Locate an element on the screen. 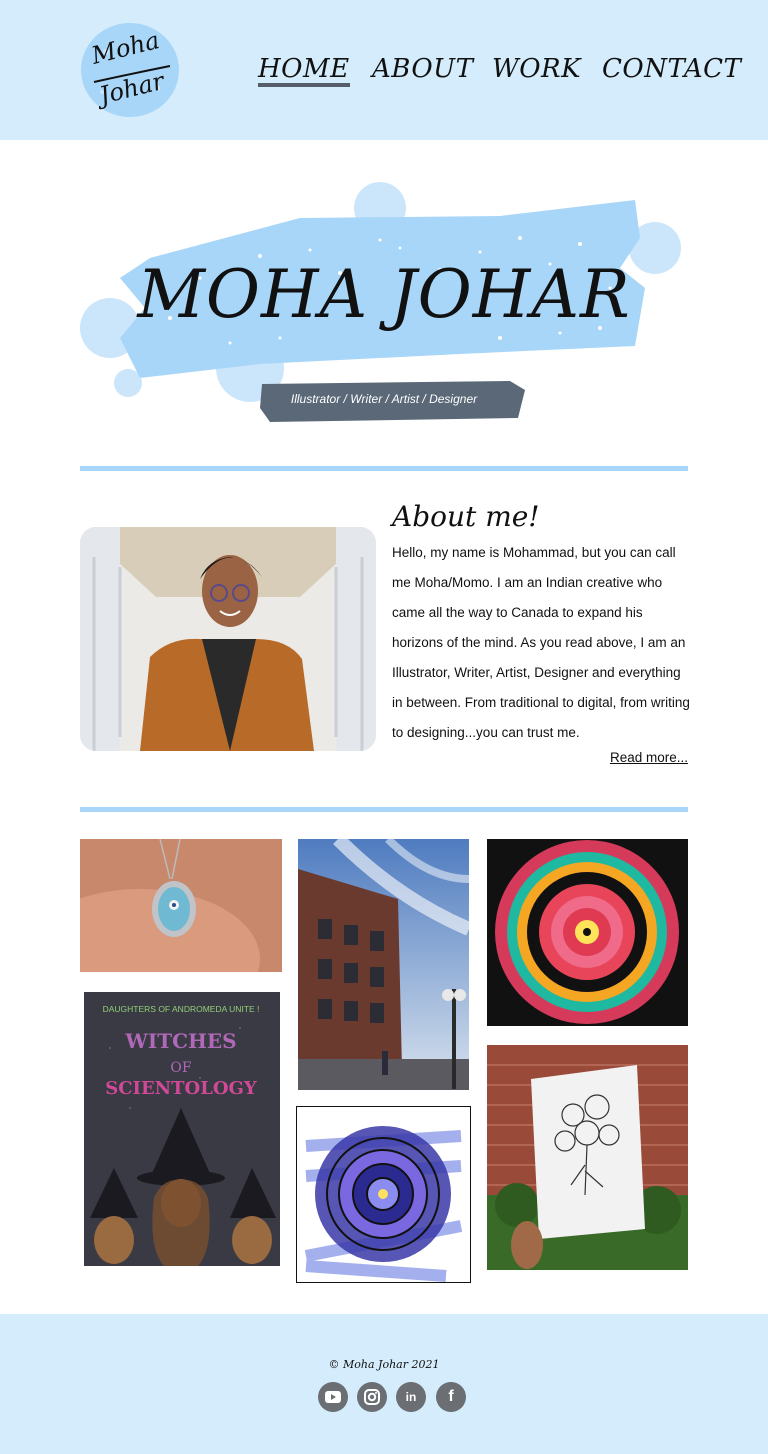  nav-about-link: ABOUT is located at coordinates (422, 69).